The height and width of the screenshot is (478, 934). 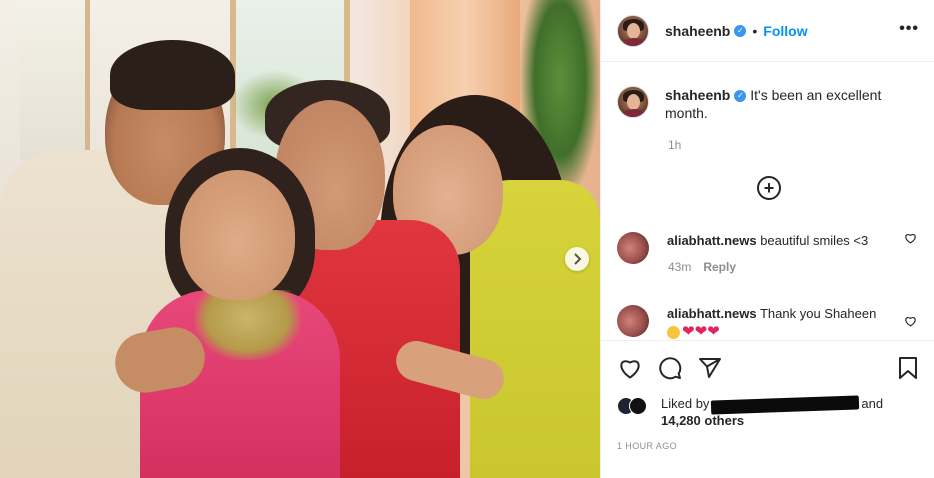 What do you see at coordinates (247, 325) in the screenshot?
I see `photo-necklace` at bounding box center [247, 325].